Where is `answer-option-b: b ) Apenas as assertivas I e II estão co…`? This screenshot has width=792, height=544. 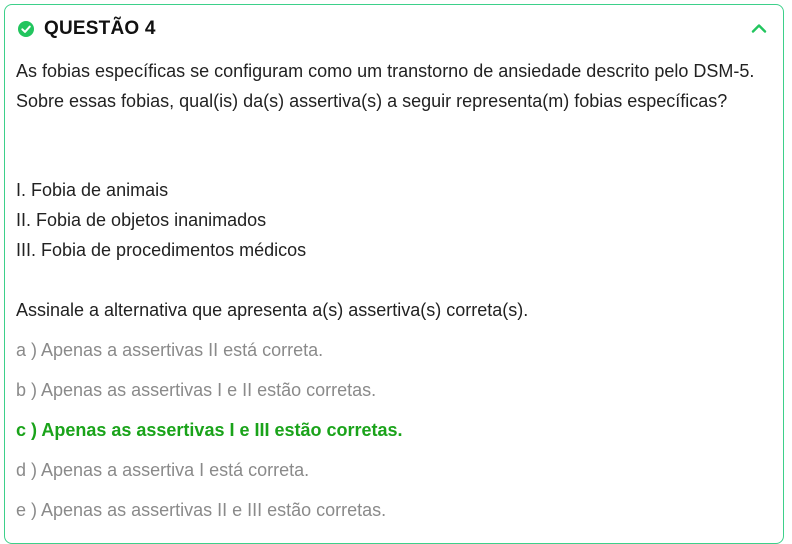 answer-option-b: b ) Apenas as assertivas I e II estão co… is located at coordinates (196, 390).